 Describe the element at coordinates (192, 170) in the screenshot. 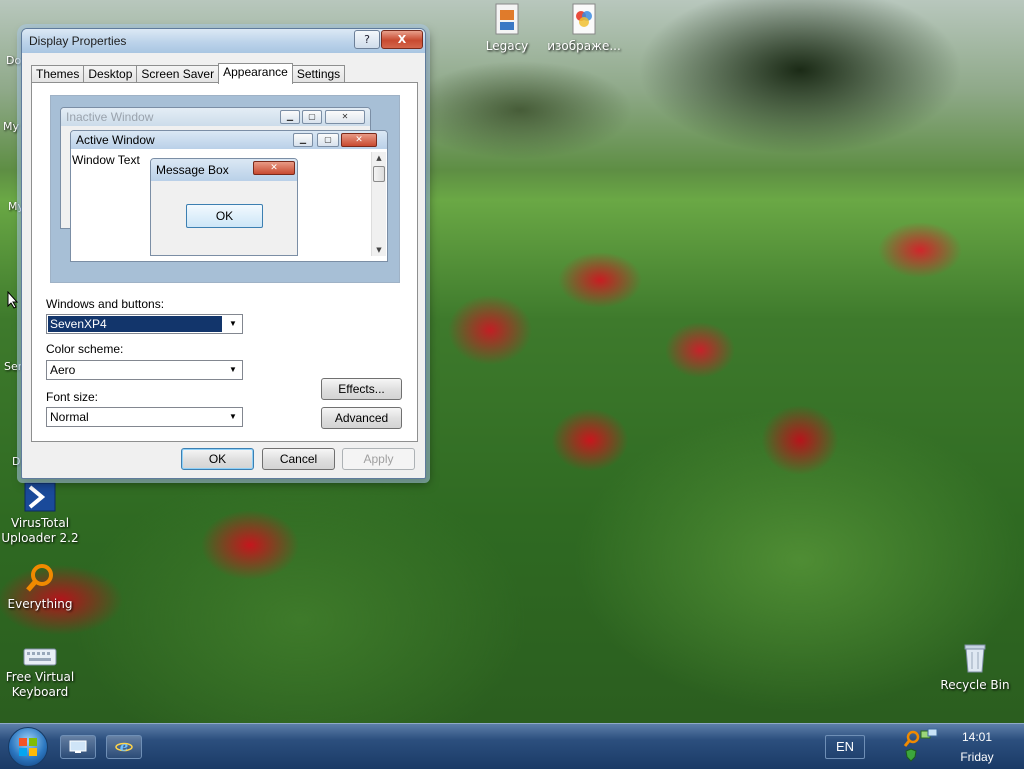

I see `preview-message-title: Message Box` at that location.